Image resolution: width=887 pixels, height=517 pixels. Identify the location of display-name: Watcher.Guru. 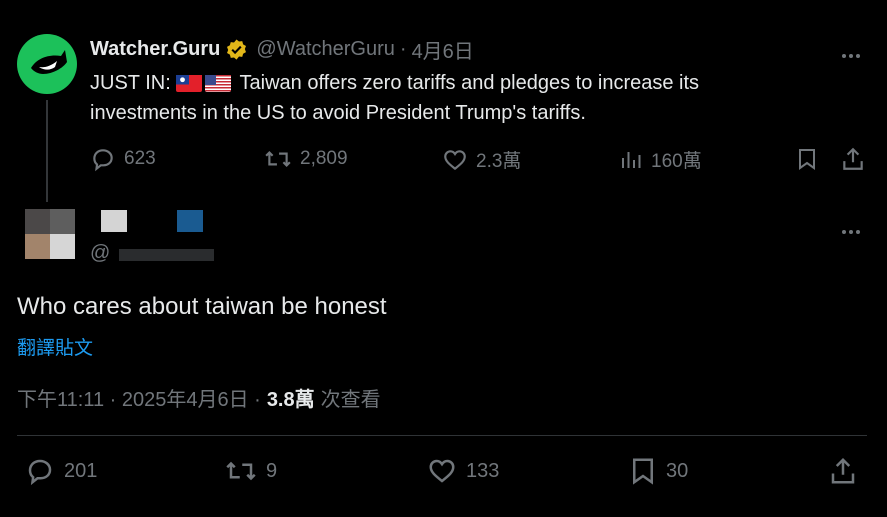
(155, 49).